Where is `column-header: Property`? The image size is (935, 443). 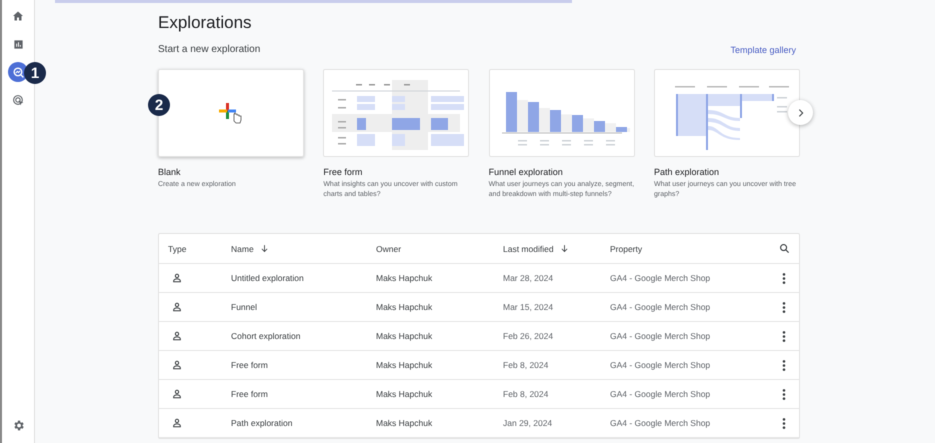
column-header: Property is located at coordinates (626, 249).